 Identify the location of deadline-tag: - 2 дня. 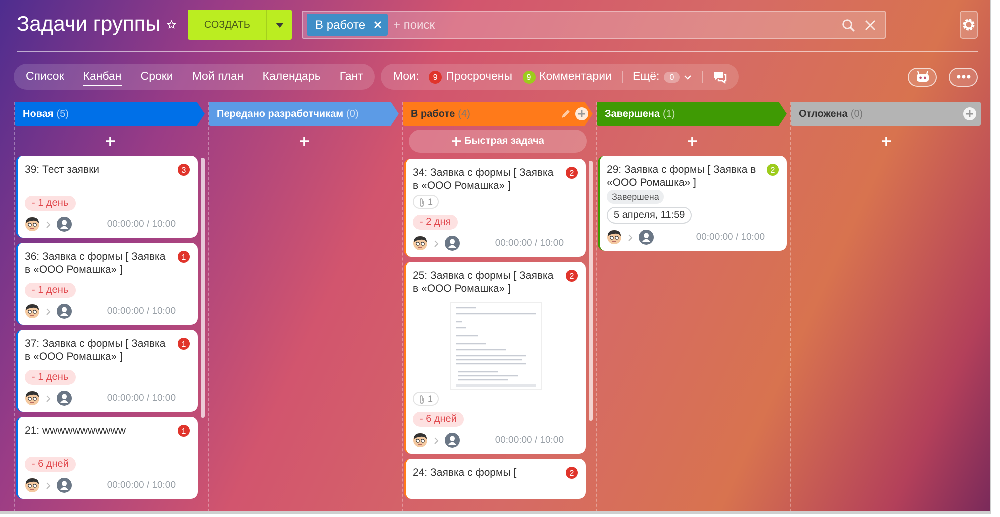
(435, 222).